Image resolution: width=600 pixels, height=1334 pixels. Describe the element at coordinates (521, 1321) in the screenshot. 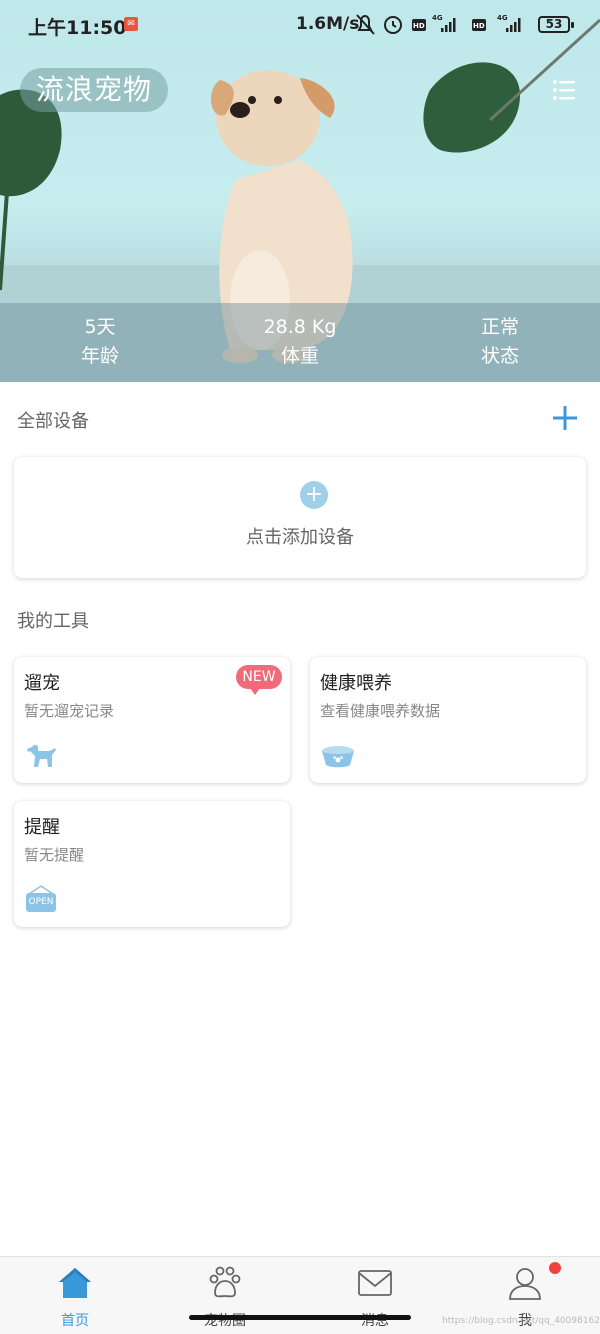

I see `watermark: https://blog.csdn.net/qq_40098162` at that location.